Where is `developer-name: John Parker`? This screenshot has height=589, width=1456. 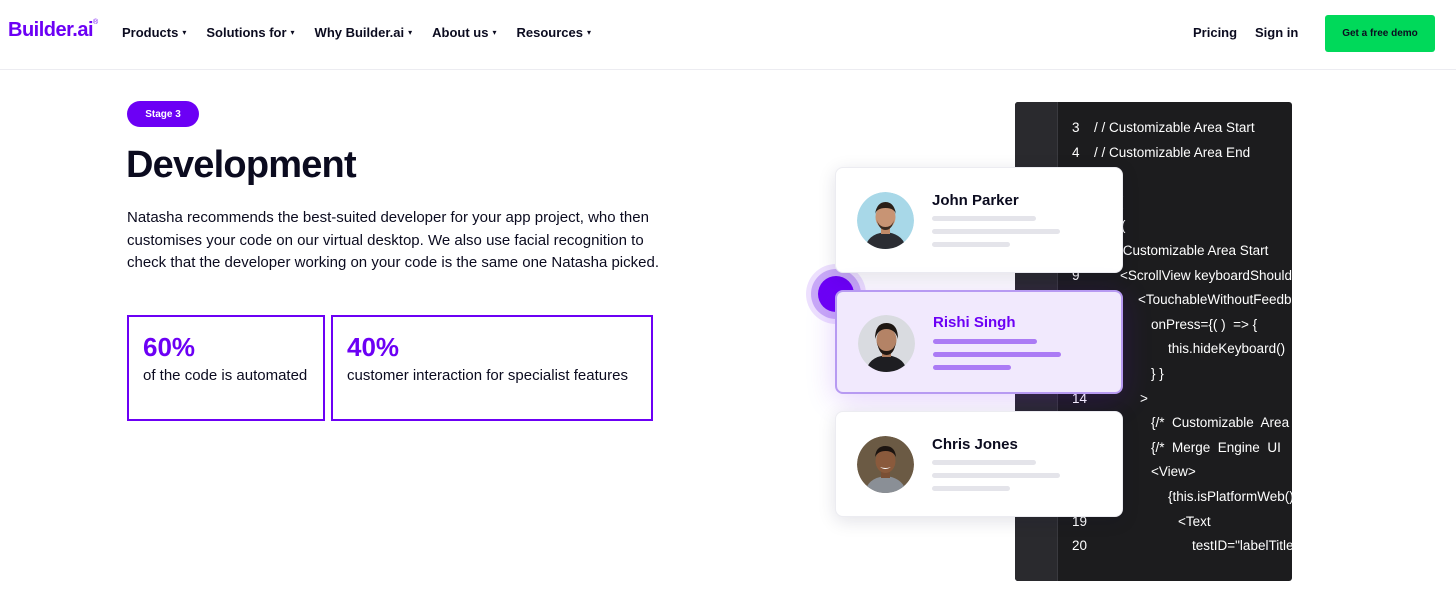 developer-name: John Parker is located at coordinates (975, 200).